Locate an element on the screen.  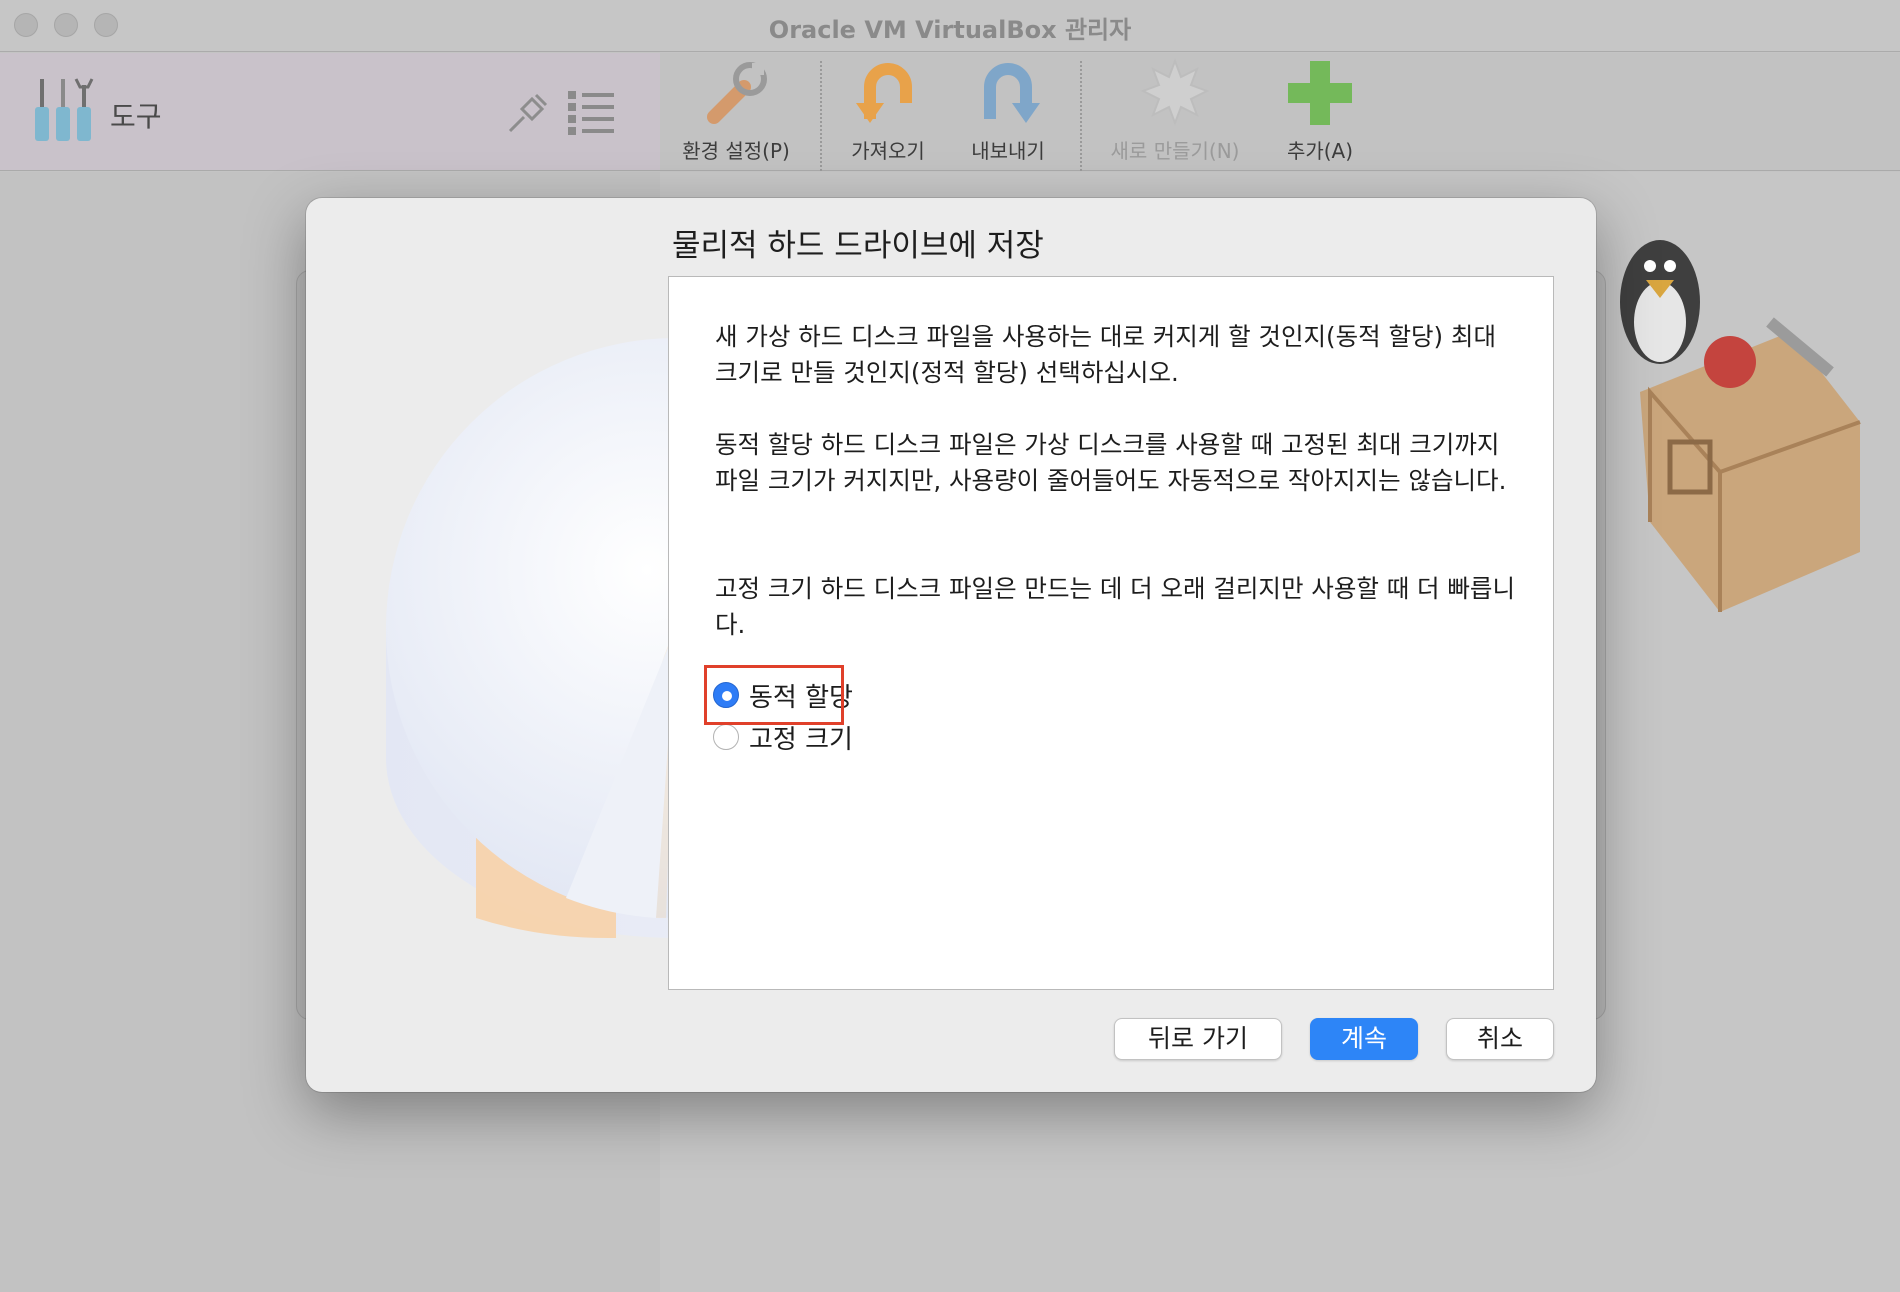
preferences-button: 환경 설정(P) is located at coordinates (736, 112).